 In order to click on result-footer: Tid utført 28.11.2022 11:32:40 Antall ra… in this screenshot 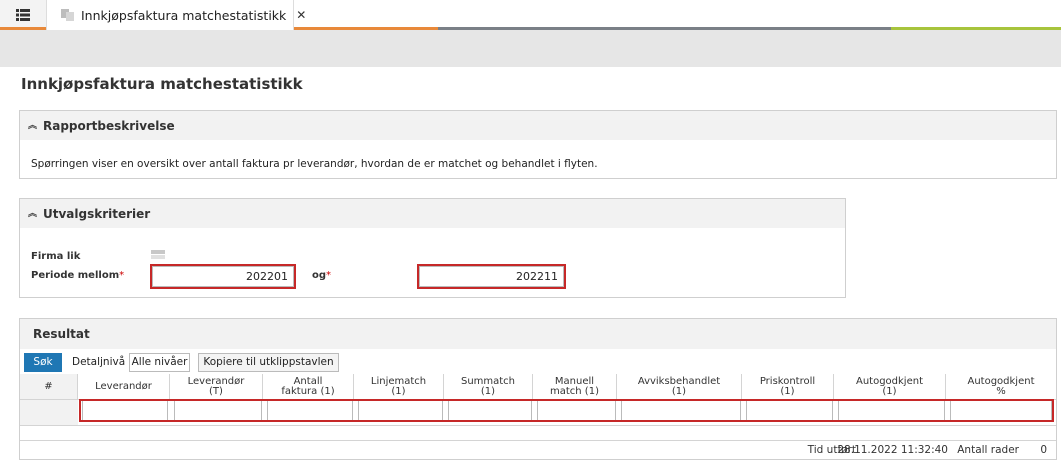, I will do `click(538, 451)`.